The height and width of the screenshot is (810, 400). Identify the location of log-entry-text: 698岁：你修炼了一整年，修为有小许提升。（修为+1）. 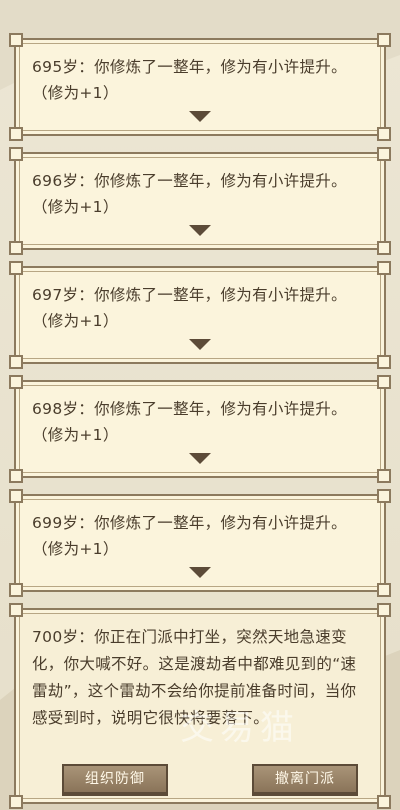
(189, 422).